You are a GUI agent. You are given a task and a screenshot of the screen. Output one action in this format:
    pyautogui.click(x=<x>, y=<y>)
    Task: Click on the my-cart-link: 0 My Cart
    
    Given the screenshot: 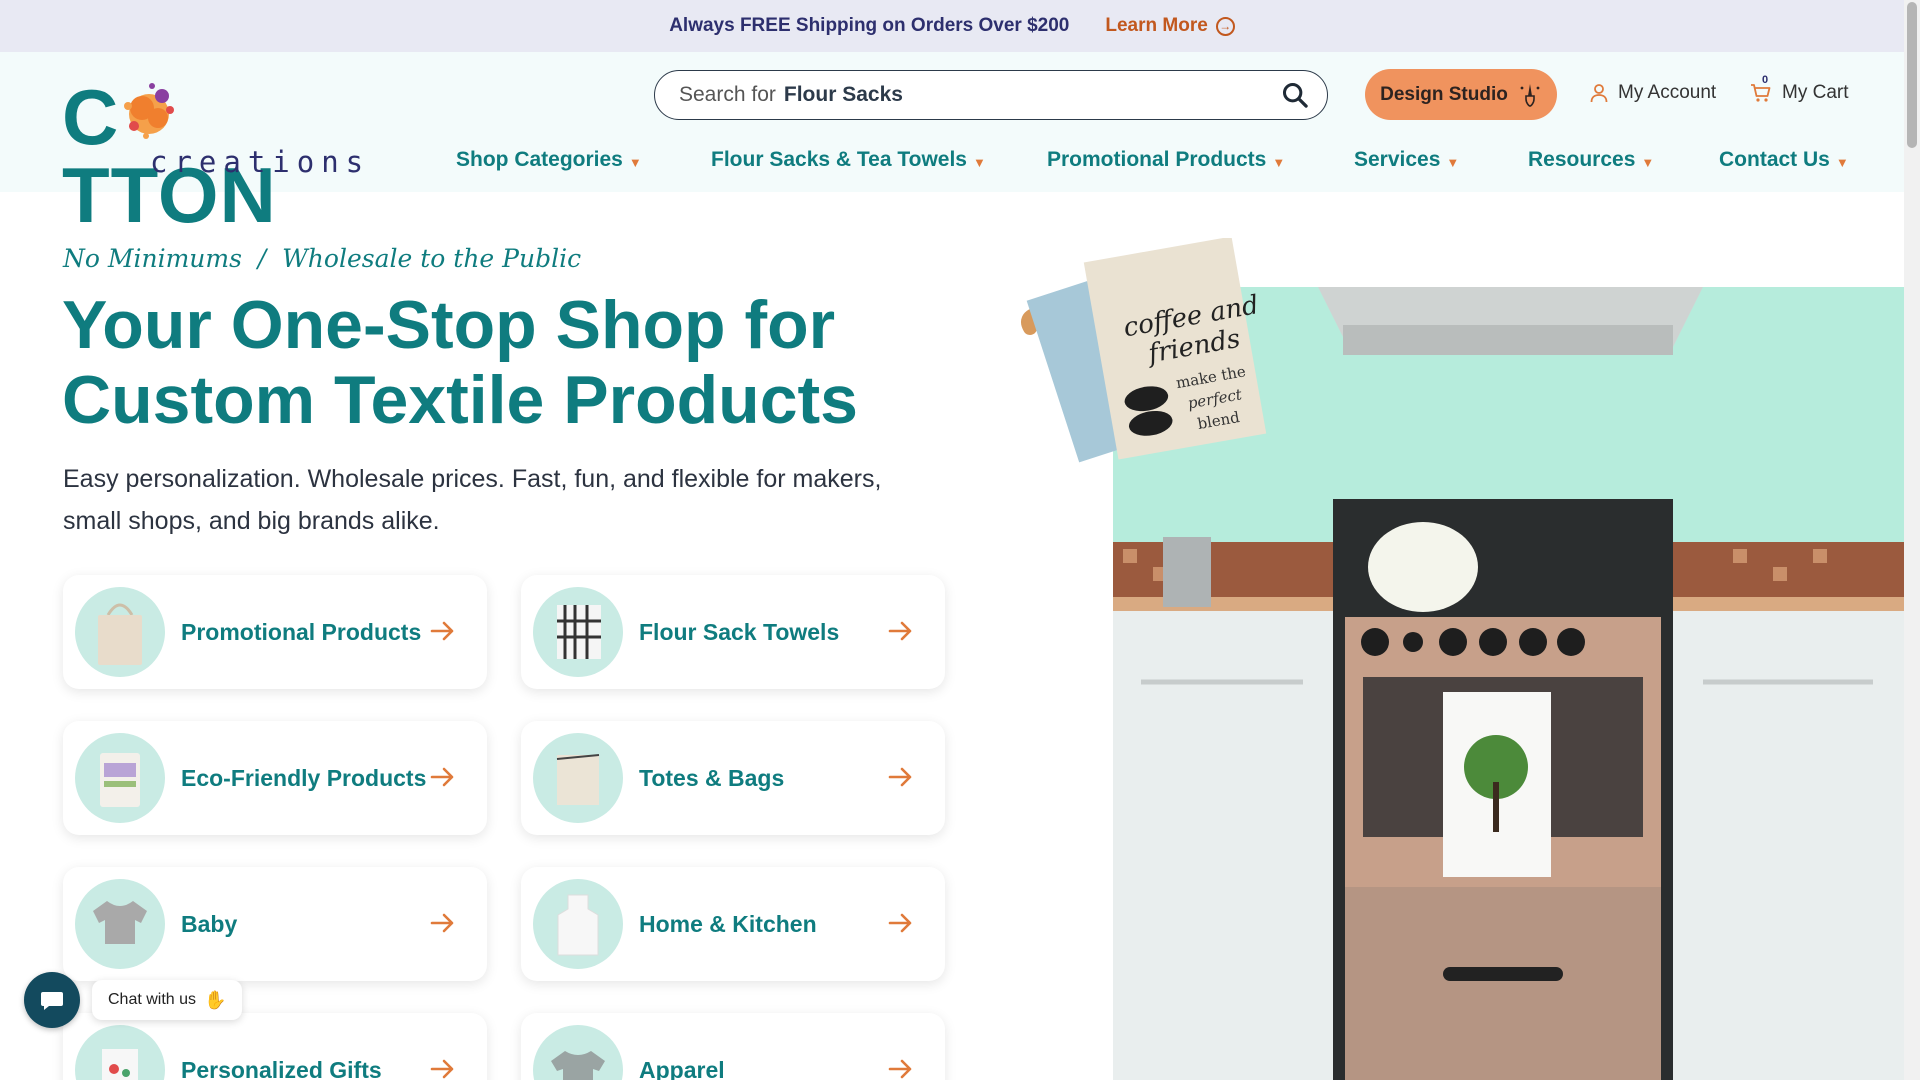 What is the action you would take?
    pyautogui.click(x=1799, y=89)
    